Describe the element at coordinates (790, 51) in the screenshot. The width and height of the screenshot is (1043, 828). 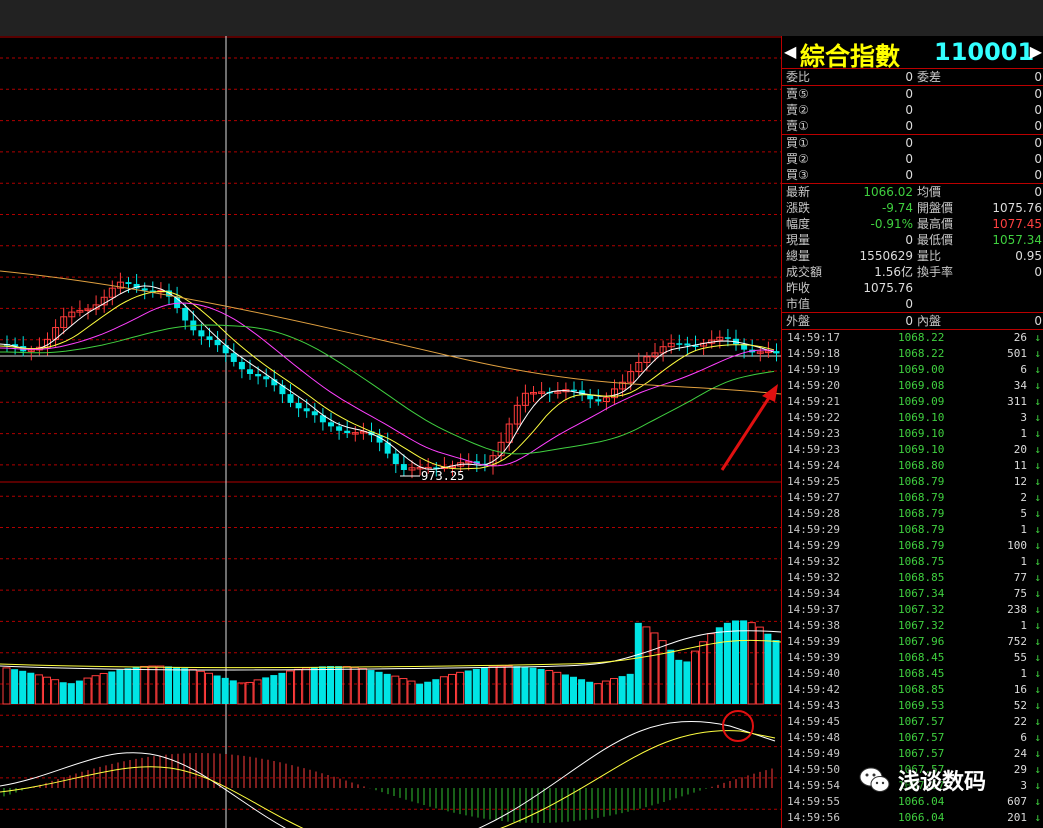
I see `prev-security-icon: ◀` at that location.